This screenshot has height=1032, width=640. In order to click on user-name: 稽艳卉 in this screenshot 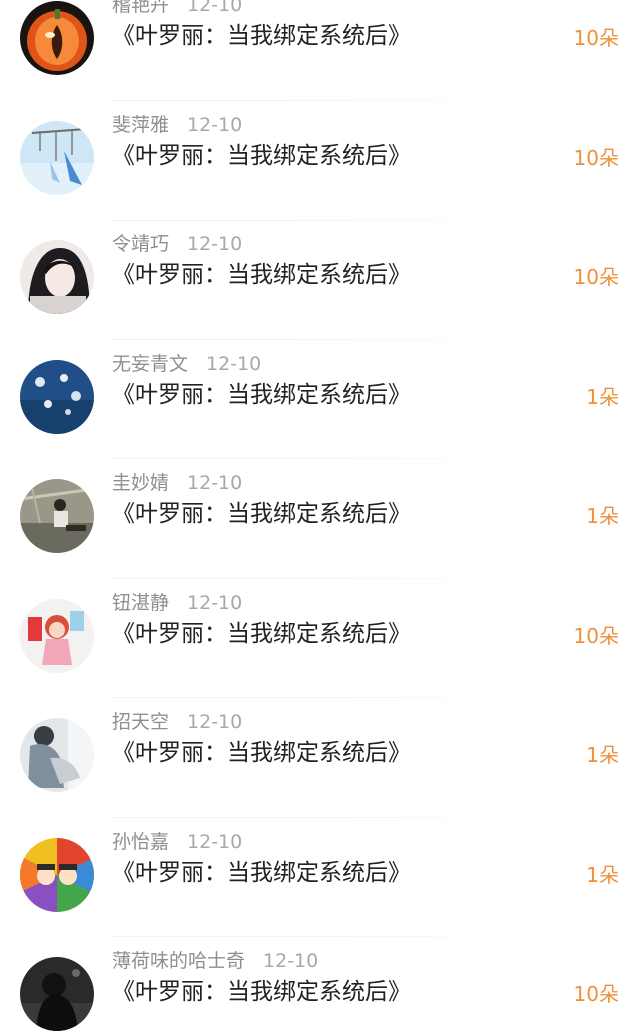, I will do `click(140, 8)`.